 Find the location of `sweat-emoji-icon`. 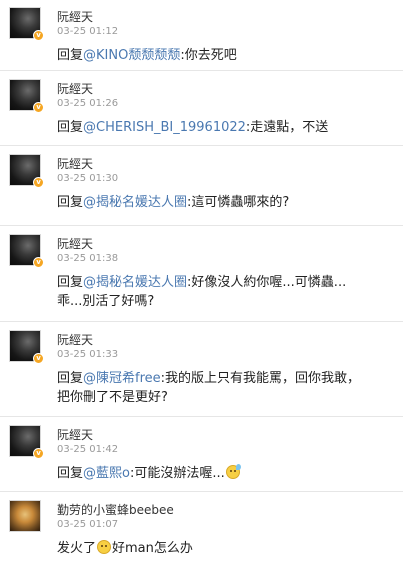

sweat-emoji-icon is located at coordinates (233, 471).